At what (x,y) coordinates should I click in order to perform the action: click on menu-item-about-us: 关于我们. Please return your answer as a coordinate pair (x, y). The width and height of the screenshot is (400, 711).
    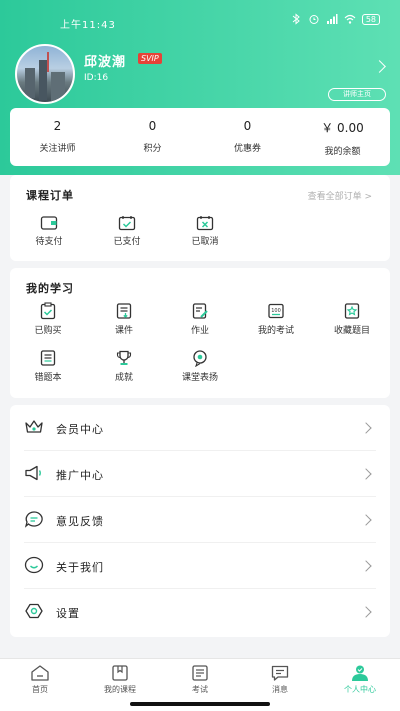
    Looking at the image, I should click on (200, 566).